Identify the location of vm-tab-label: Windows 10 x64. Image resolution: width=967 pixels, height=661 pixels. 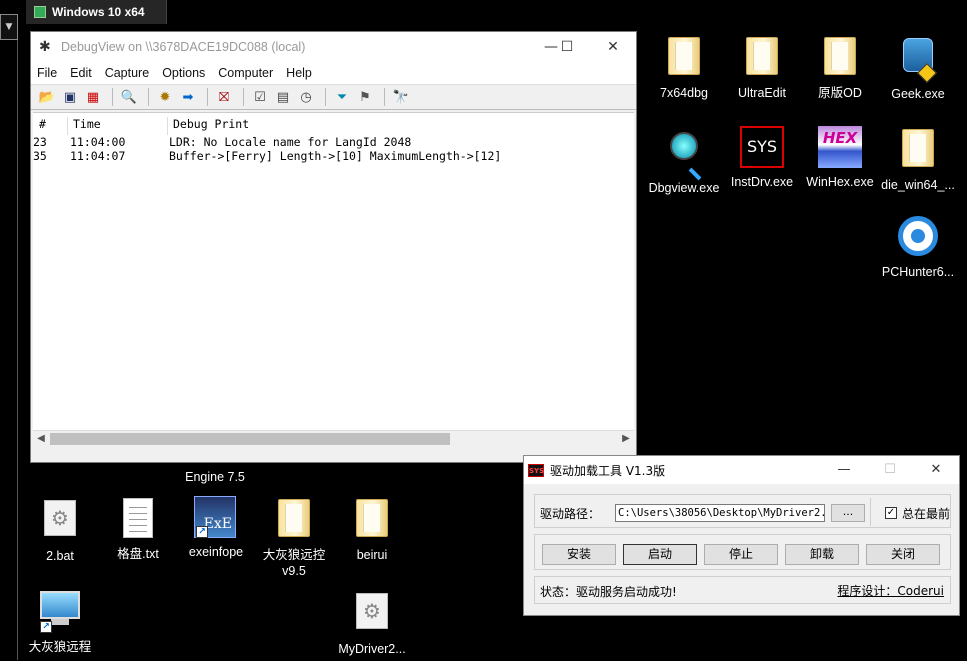
(98, 12).